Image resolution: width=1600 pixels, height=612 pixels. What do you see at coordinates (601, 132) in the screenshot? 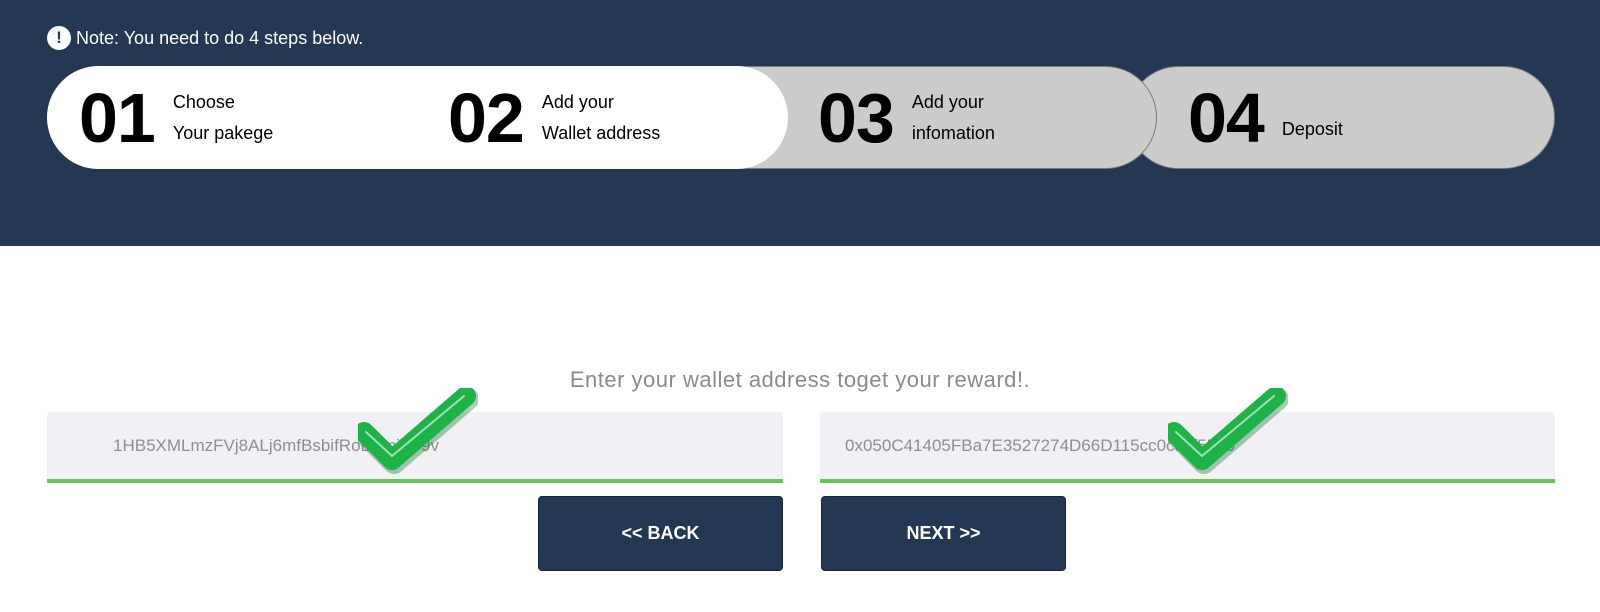
I see `step-2-label-line2: Wallet address` at bounding box center [601, 132].